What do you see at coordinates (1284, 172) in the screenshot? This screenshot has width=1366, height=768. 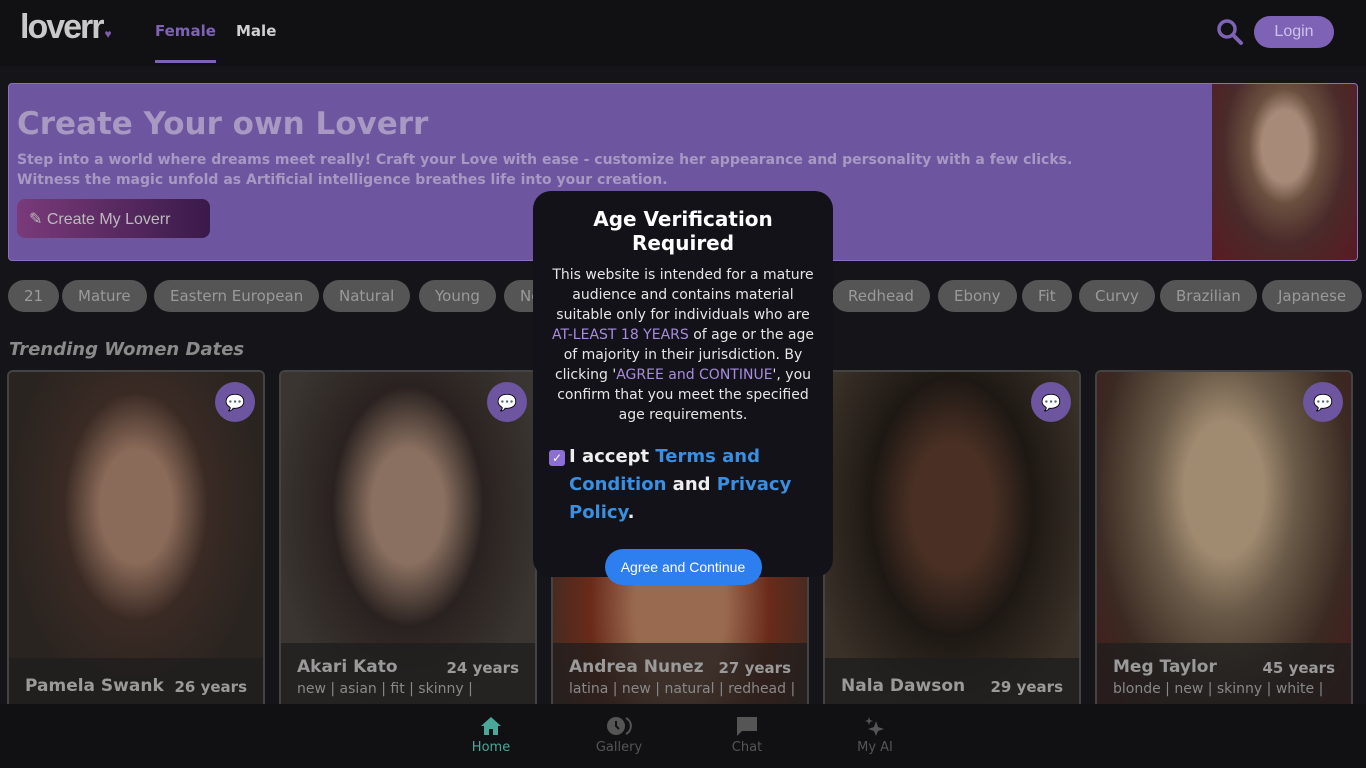 I see `banner-image` at bounding box center [1284, 172].